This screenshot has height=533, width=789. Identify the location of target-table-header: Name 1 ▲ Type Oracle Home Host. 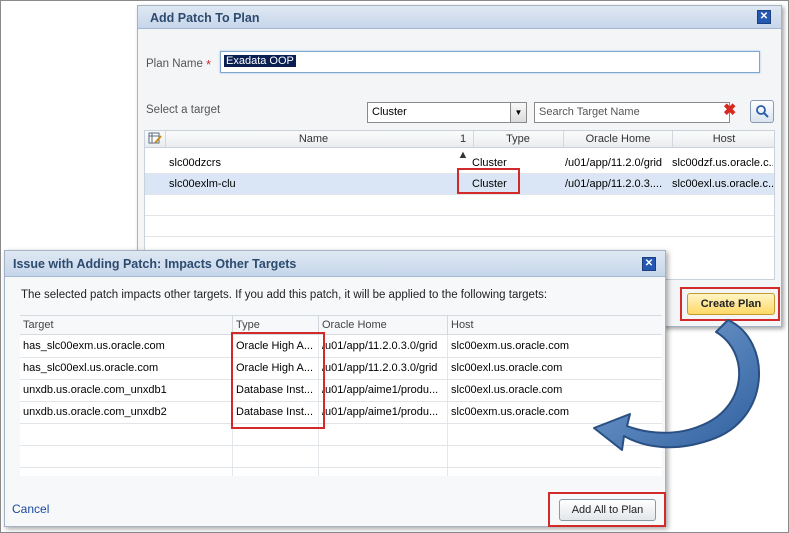
(460, 146).